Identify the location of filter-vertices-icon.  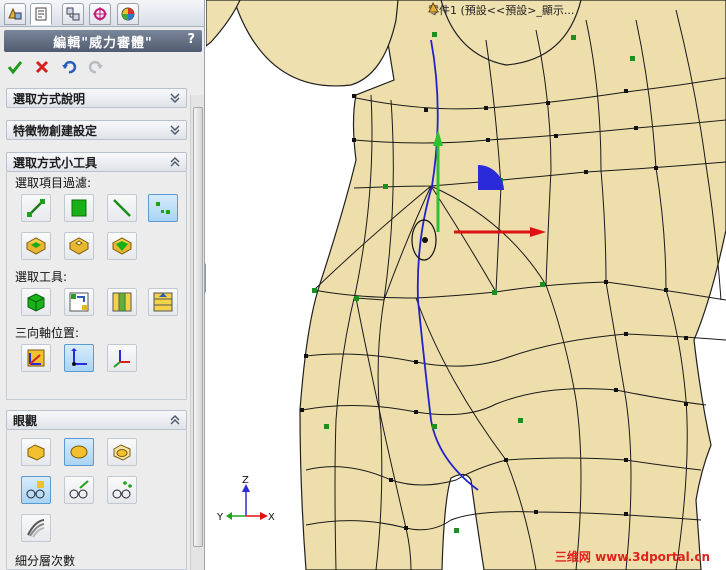
(163, 208).